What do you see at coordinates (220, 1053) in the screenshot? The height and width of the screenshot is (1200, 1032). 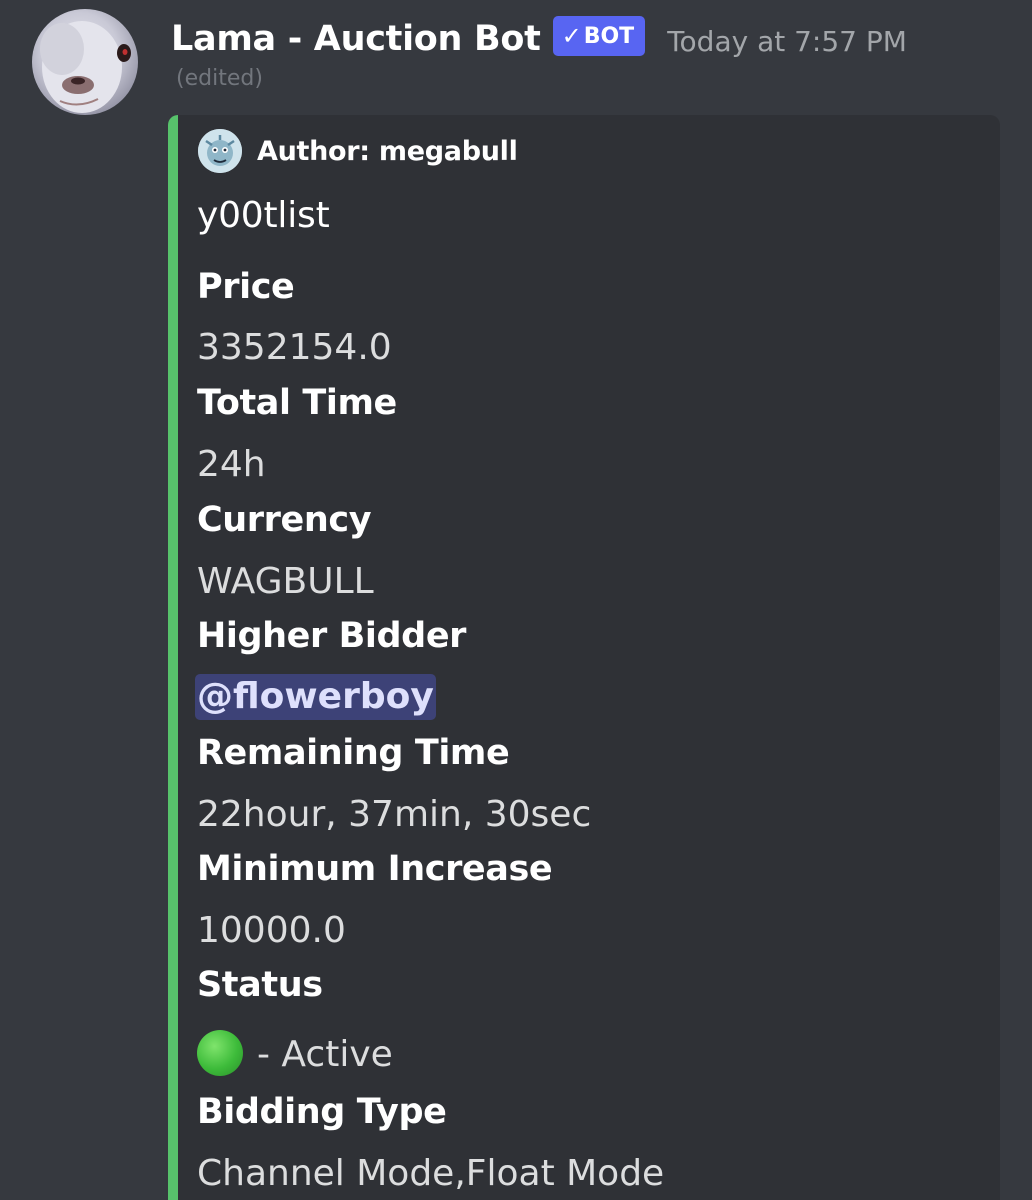 I see `green-circle-icon` at bounding box center [220, 1053].